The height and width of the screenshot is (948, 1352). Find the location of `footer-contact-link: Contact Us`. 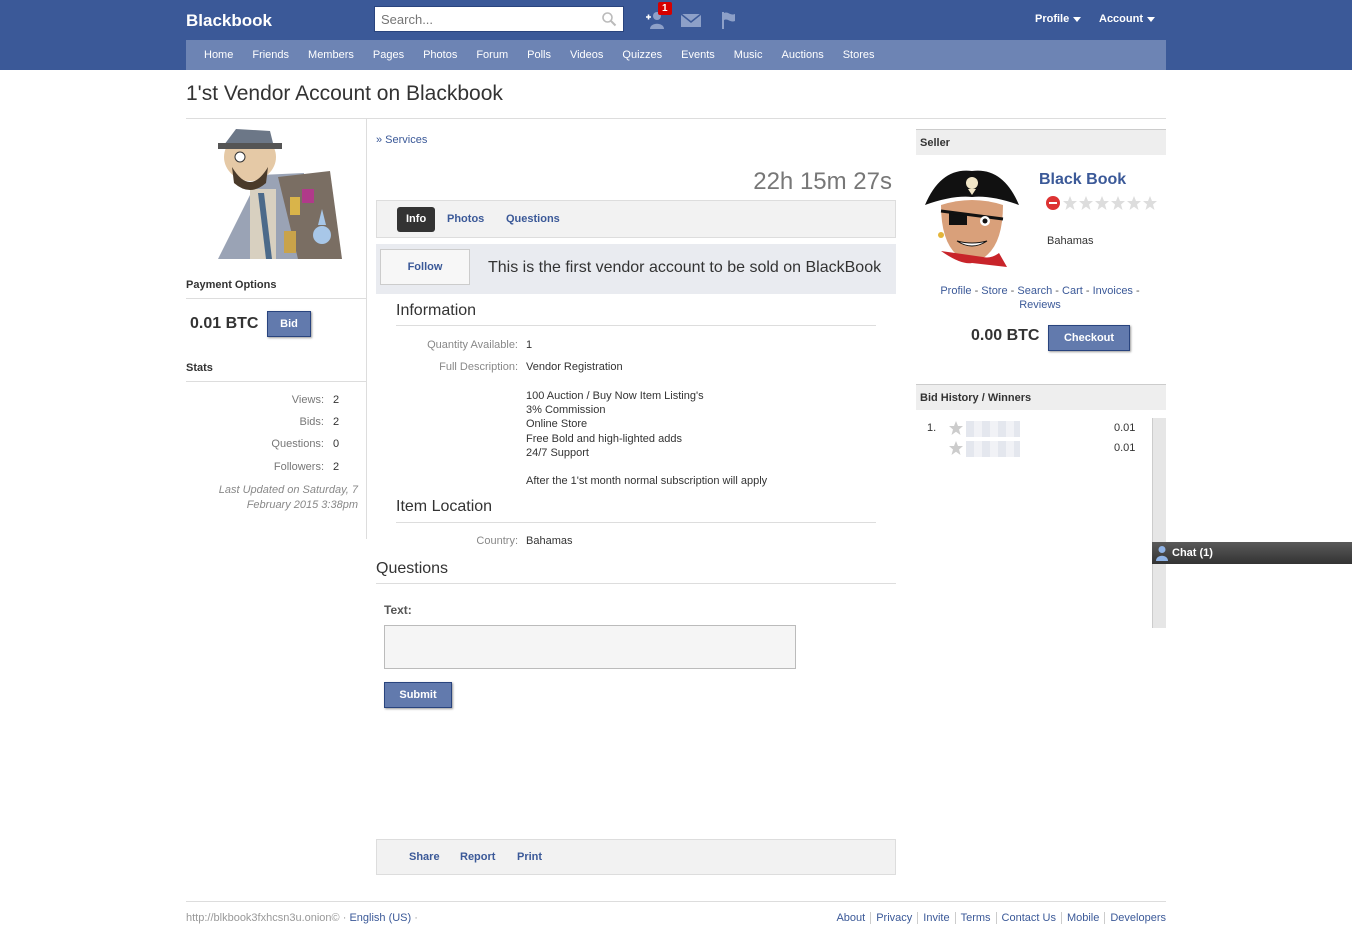

footer-contact-link: Contact Us is located at coordinates (1028, 918).